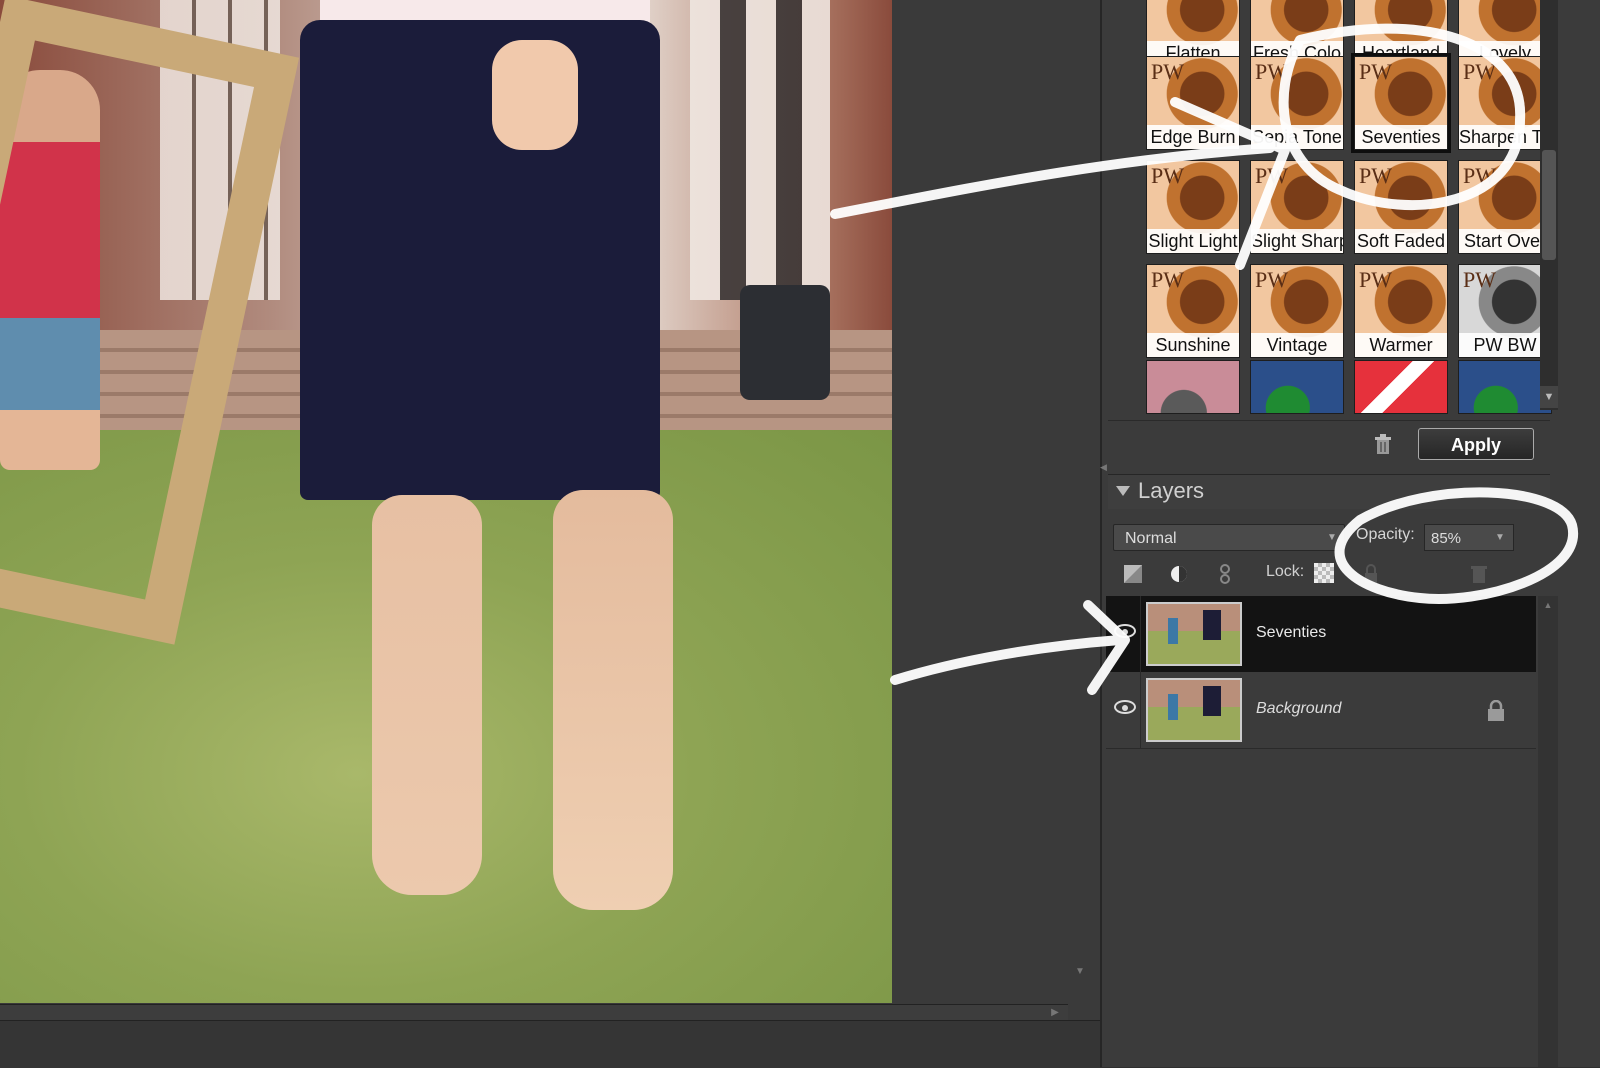 Image resolution: width=1600 pixels, height=1068 pixels. Describe the element at coordinates (1193, 103) in the screenshot. I see `effect-tile-edge-burn: PW Edge Burn` at that location.